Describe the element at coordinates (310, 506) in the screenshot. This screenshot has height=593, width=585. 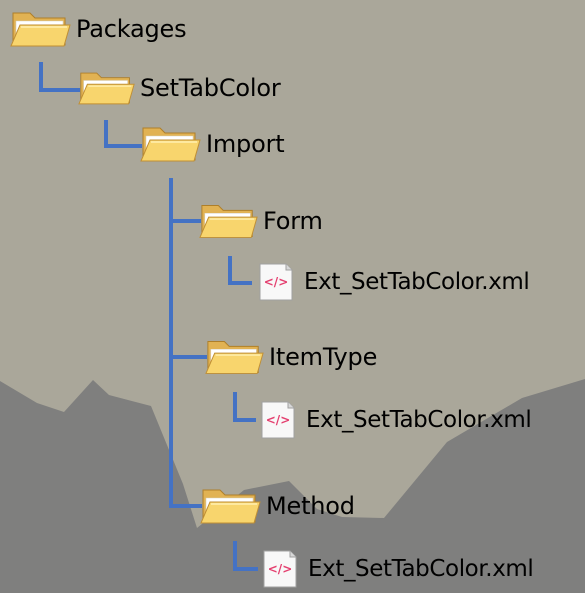
I see `tree-node-label: Method` at that location.